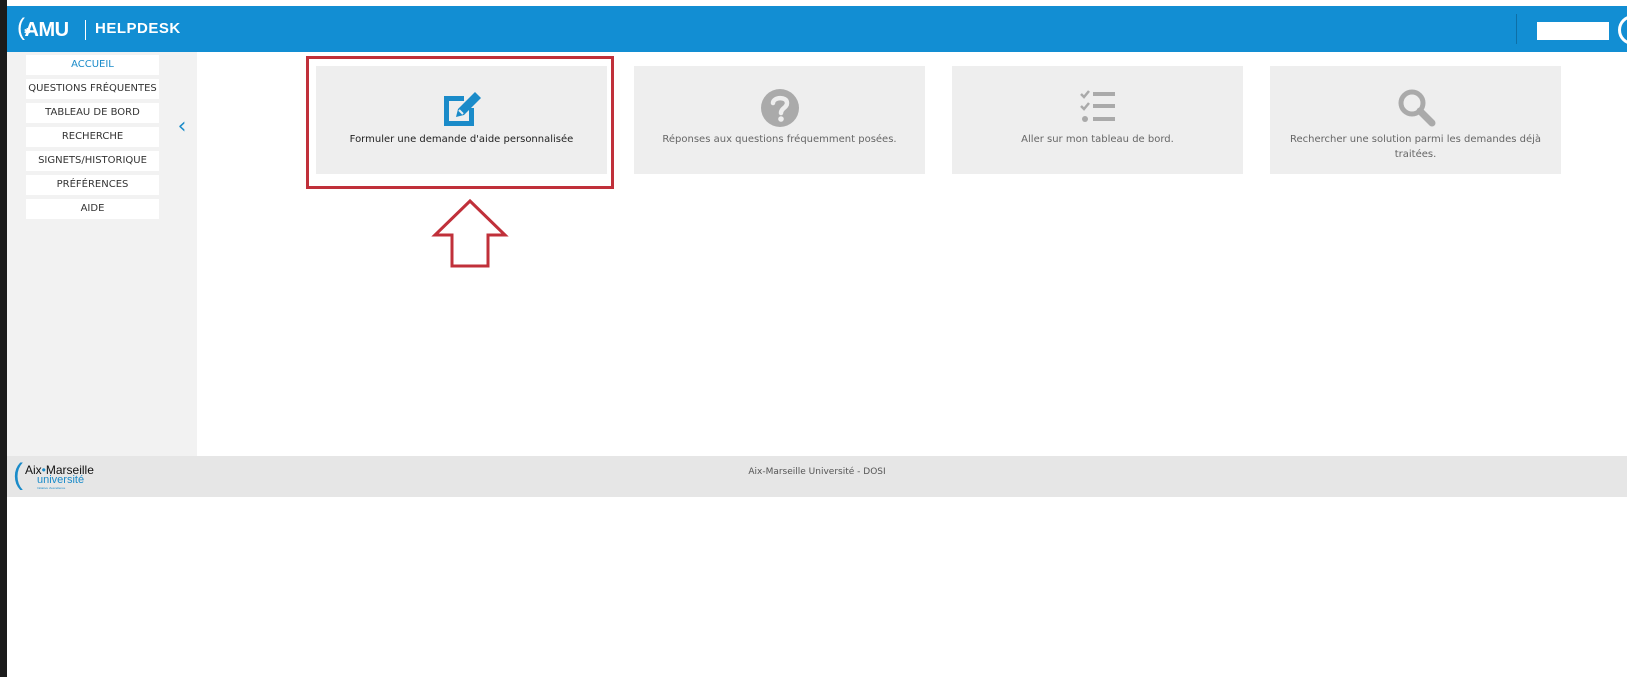 The width and height of the screenshot is (1627, 677). Describe the element at coordinates (1622, 30) in the screenshot. I see `user-avatar-icon` at that location.